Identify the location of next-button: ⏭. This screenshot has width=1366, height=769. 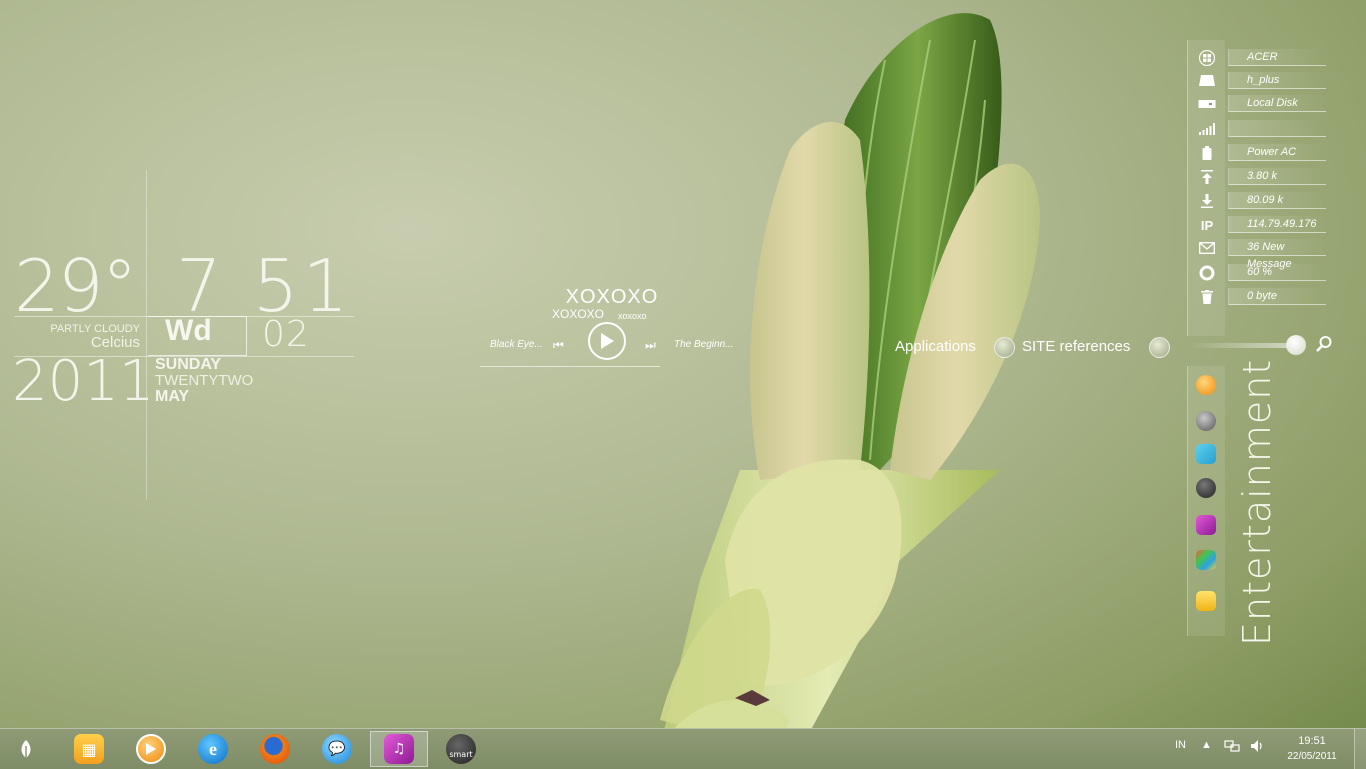
(650, 345).